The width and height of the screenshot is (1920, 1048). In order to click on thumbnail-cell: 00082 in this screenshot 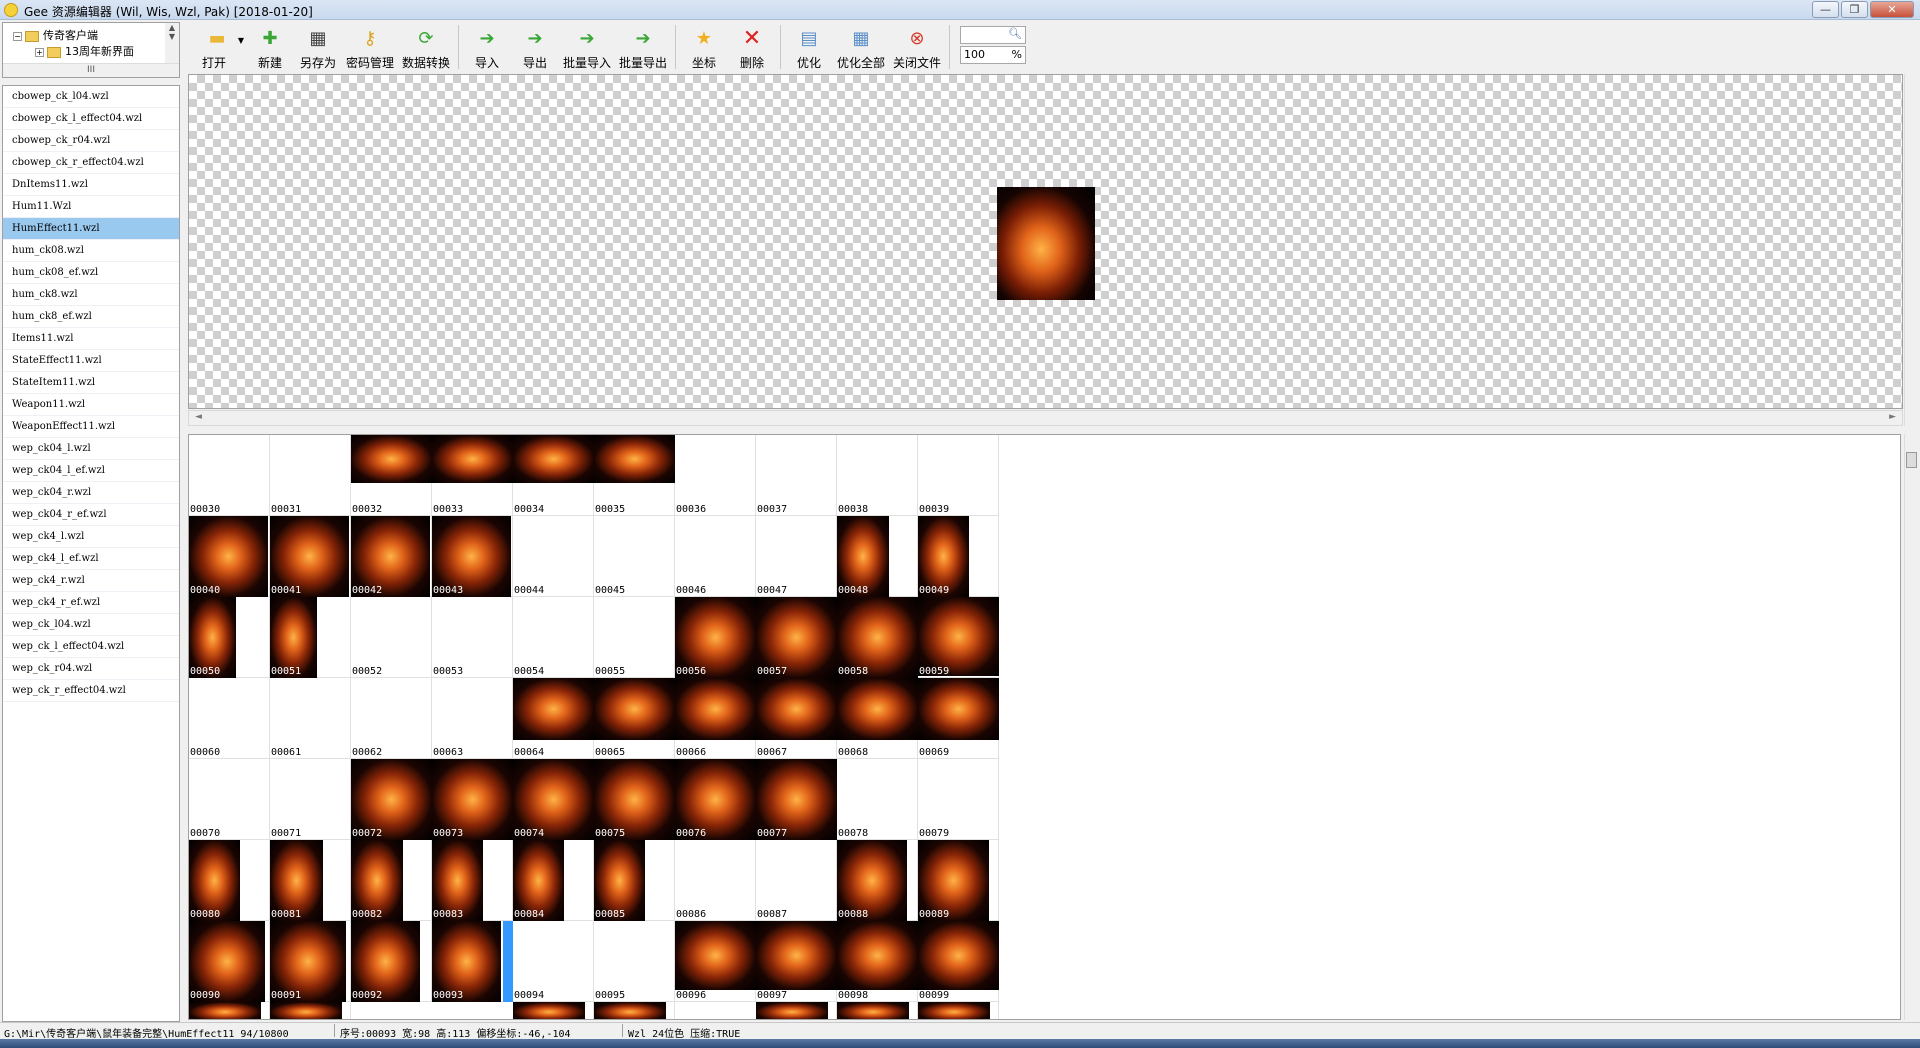, I will do `click(391, 880)`.